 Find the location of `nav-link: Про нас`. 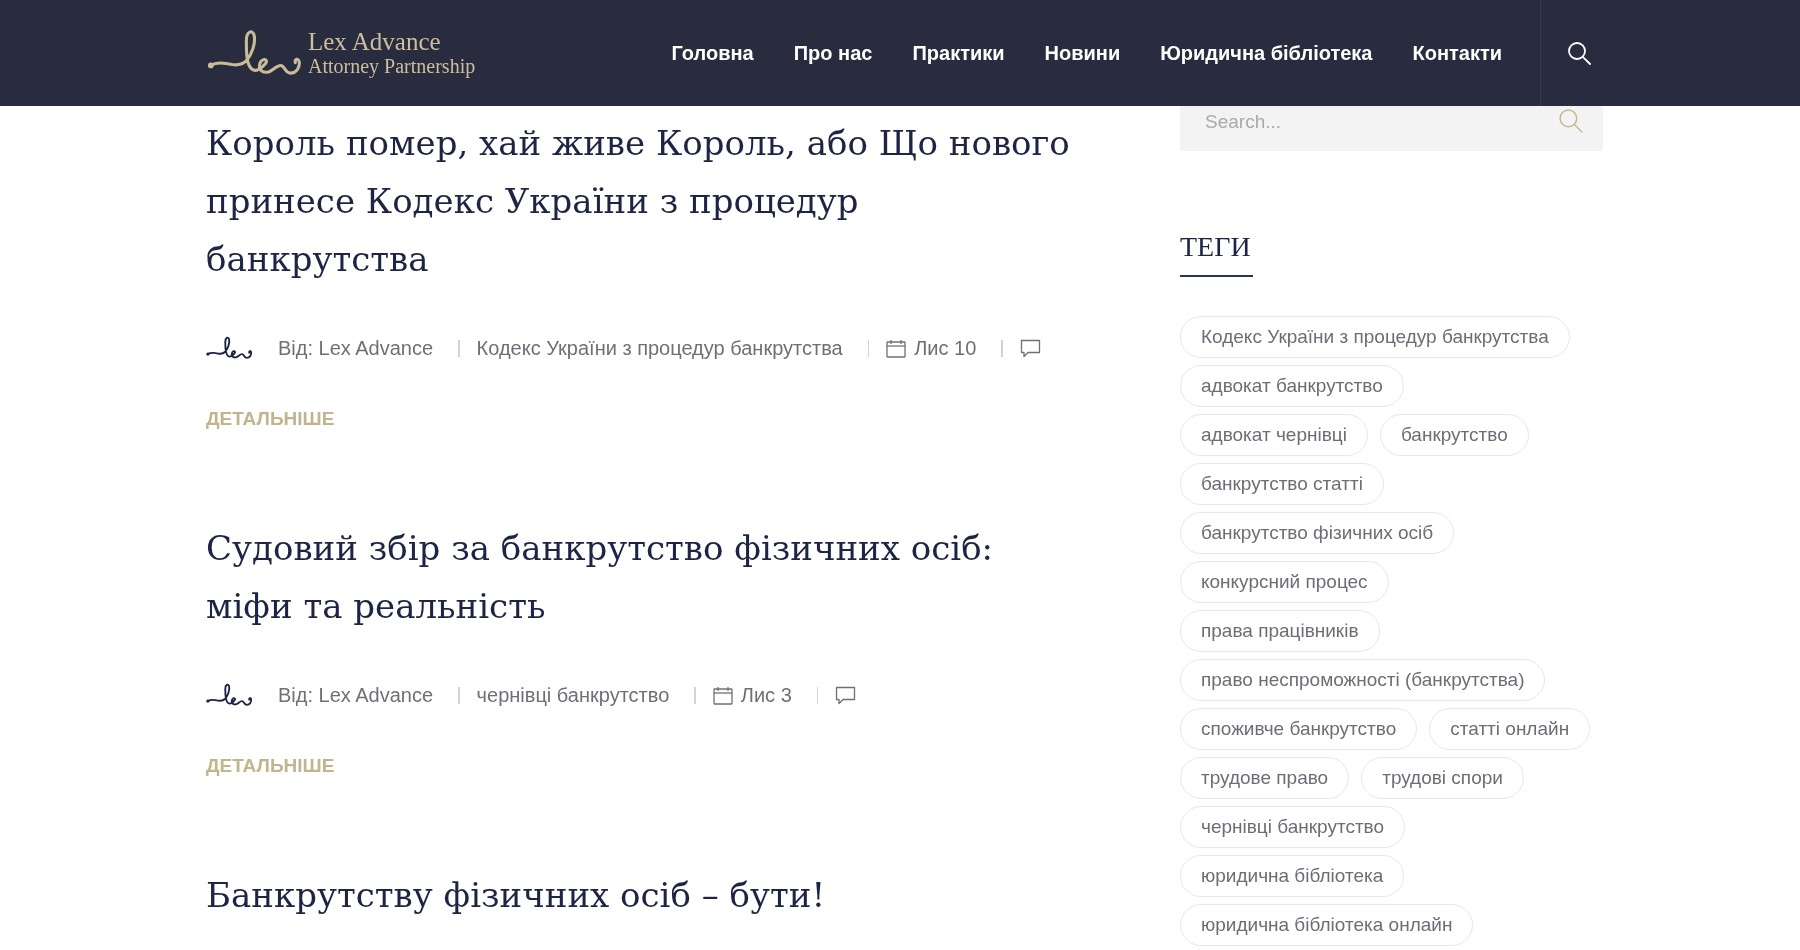

nav-link: Про нас is located at coordinates (833, 53).